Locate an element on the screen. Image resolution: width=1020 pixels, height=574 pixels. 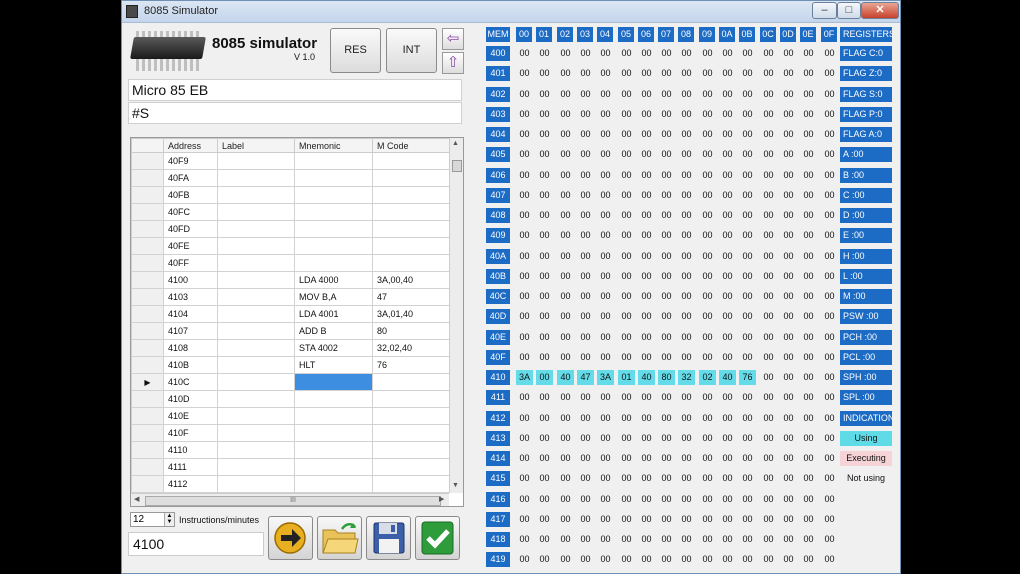
up-arrow-icon: ⇧ is located at coordinates (453, 63).